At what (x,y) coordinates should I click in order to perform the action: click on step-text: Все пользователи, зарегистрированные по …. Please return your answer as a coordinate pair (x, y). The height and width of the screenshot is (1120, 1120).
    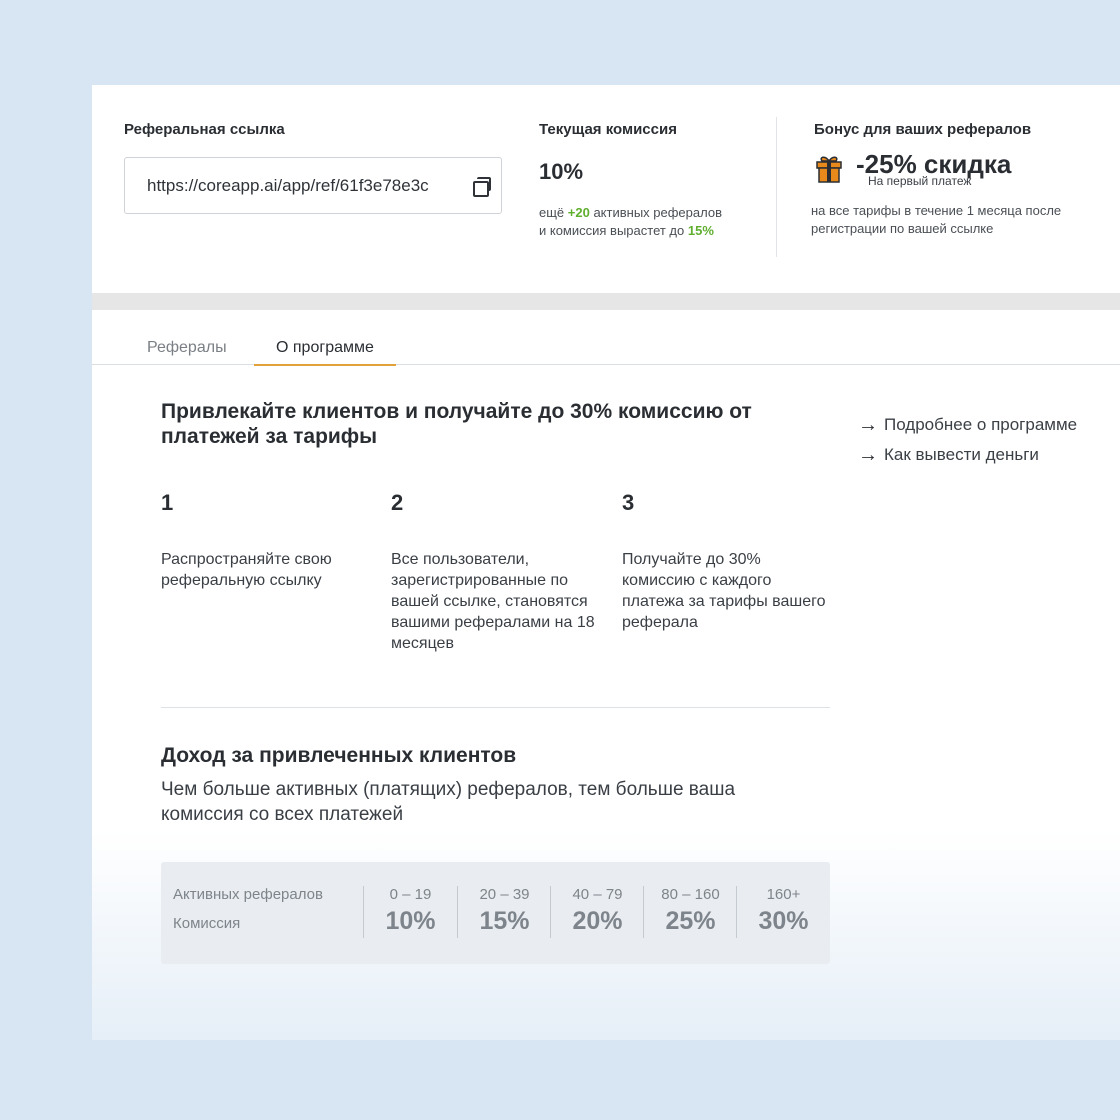
    Looking at the image, I should click on (493, 601).